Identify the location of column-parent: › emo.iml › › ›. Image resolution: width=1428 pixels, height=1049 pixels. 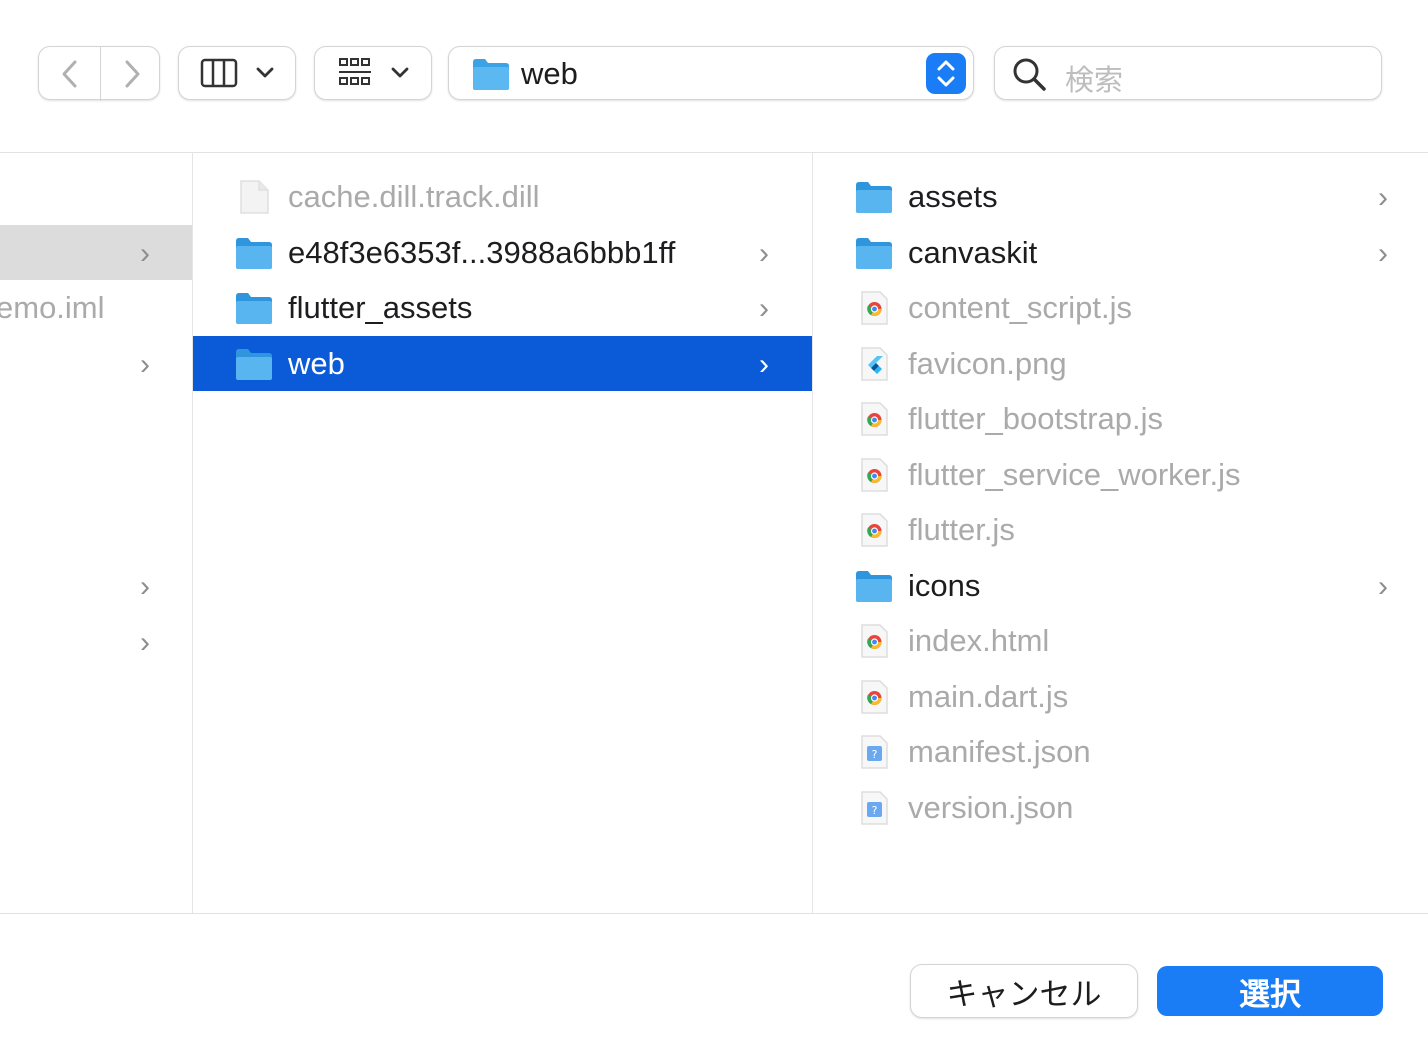
(96, 533).